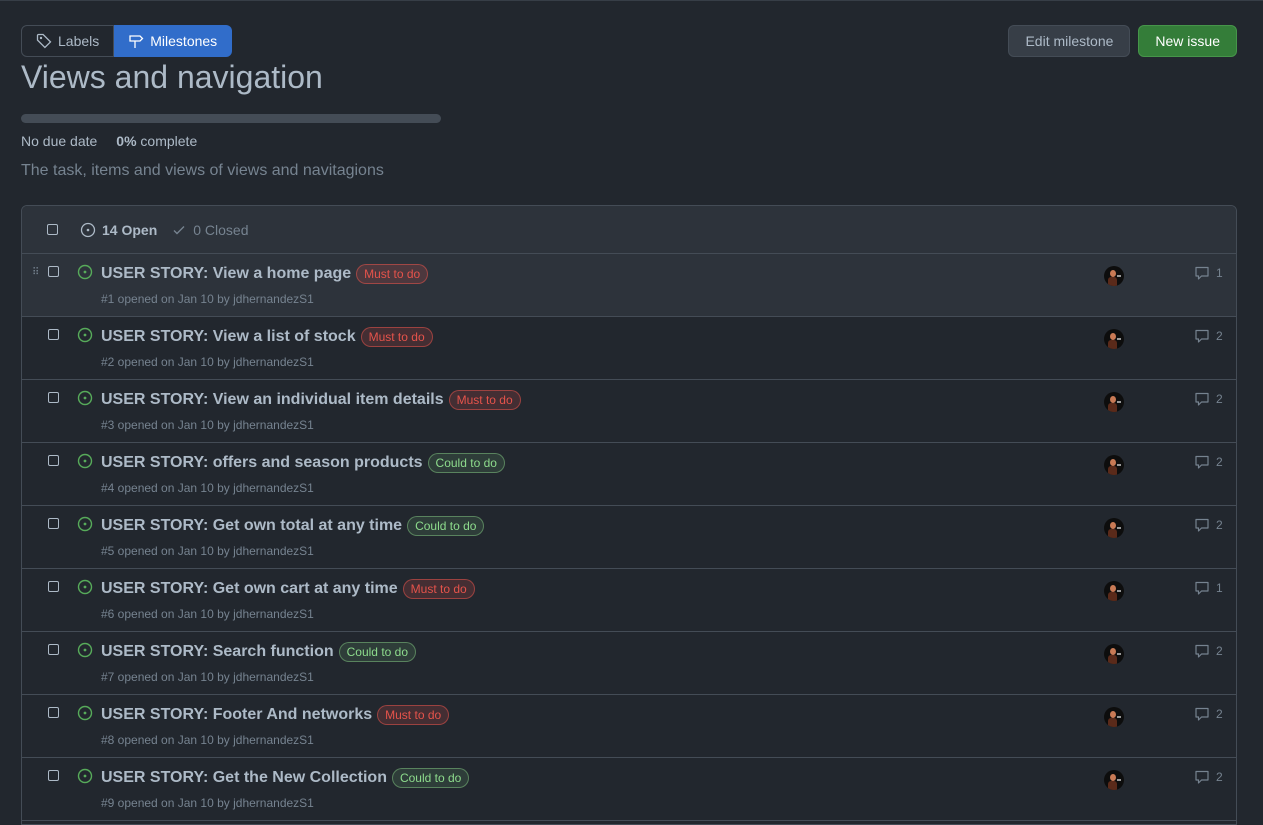  What do you see at coordinates (130, 229) in the screenshot?
I see `open-count: 14 Open` at bounding box center [130, 229].